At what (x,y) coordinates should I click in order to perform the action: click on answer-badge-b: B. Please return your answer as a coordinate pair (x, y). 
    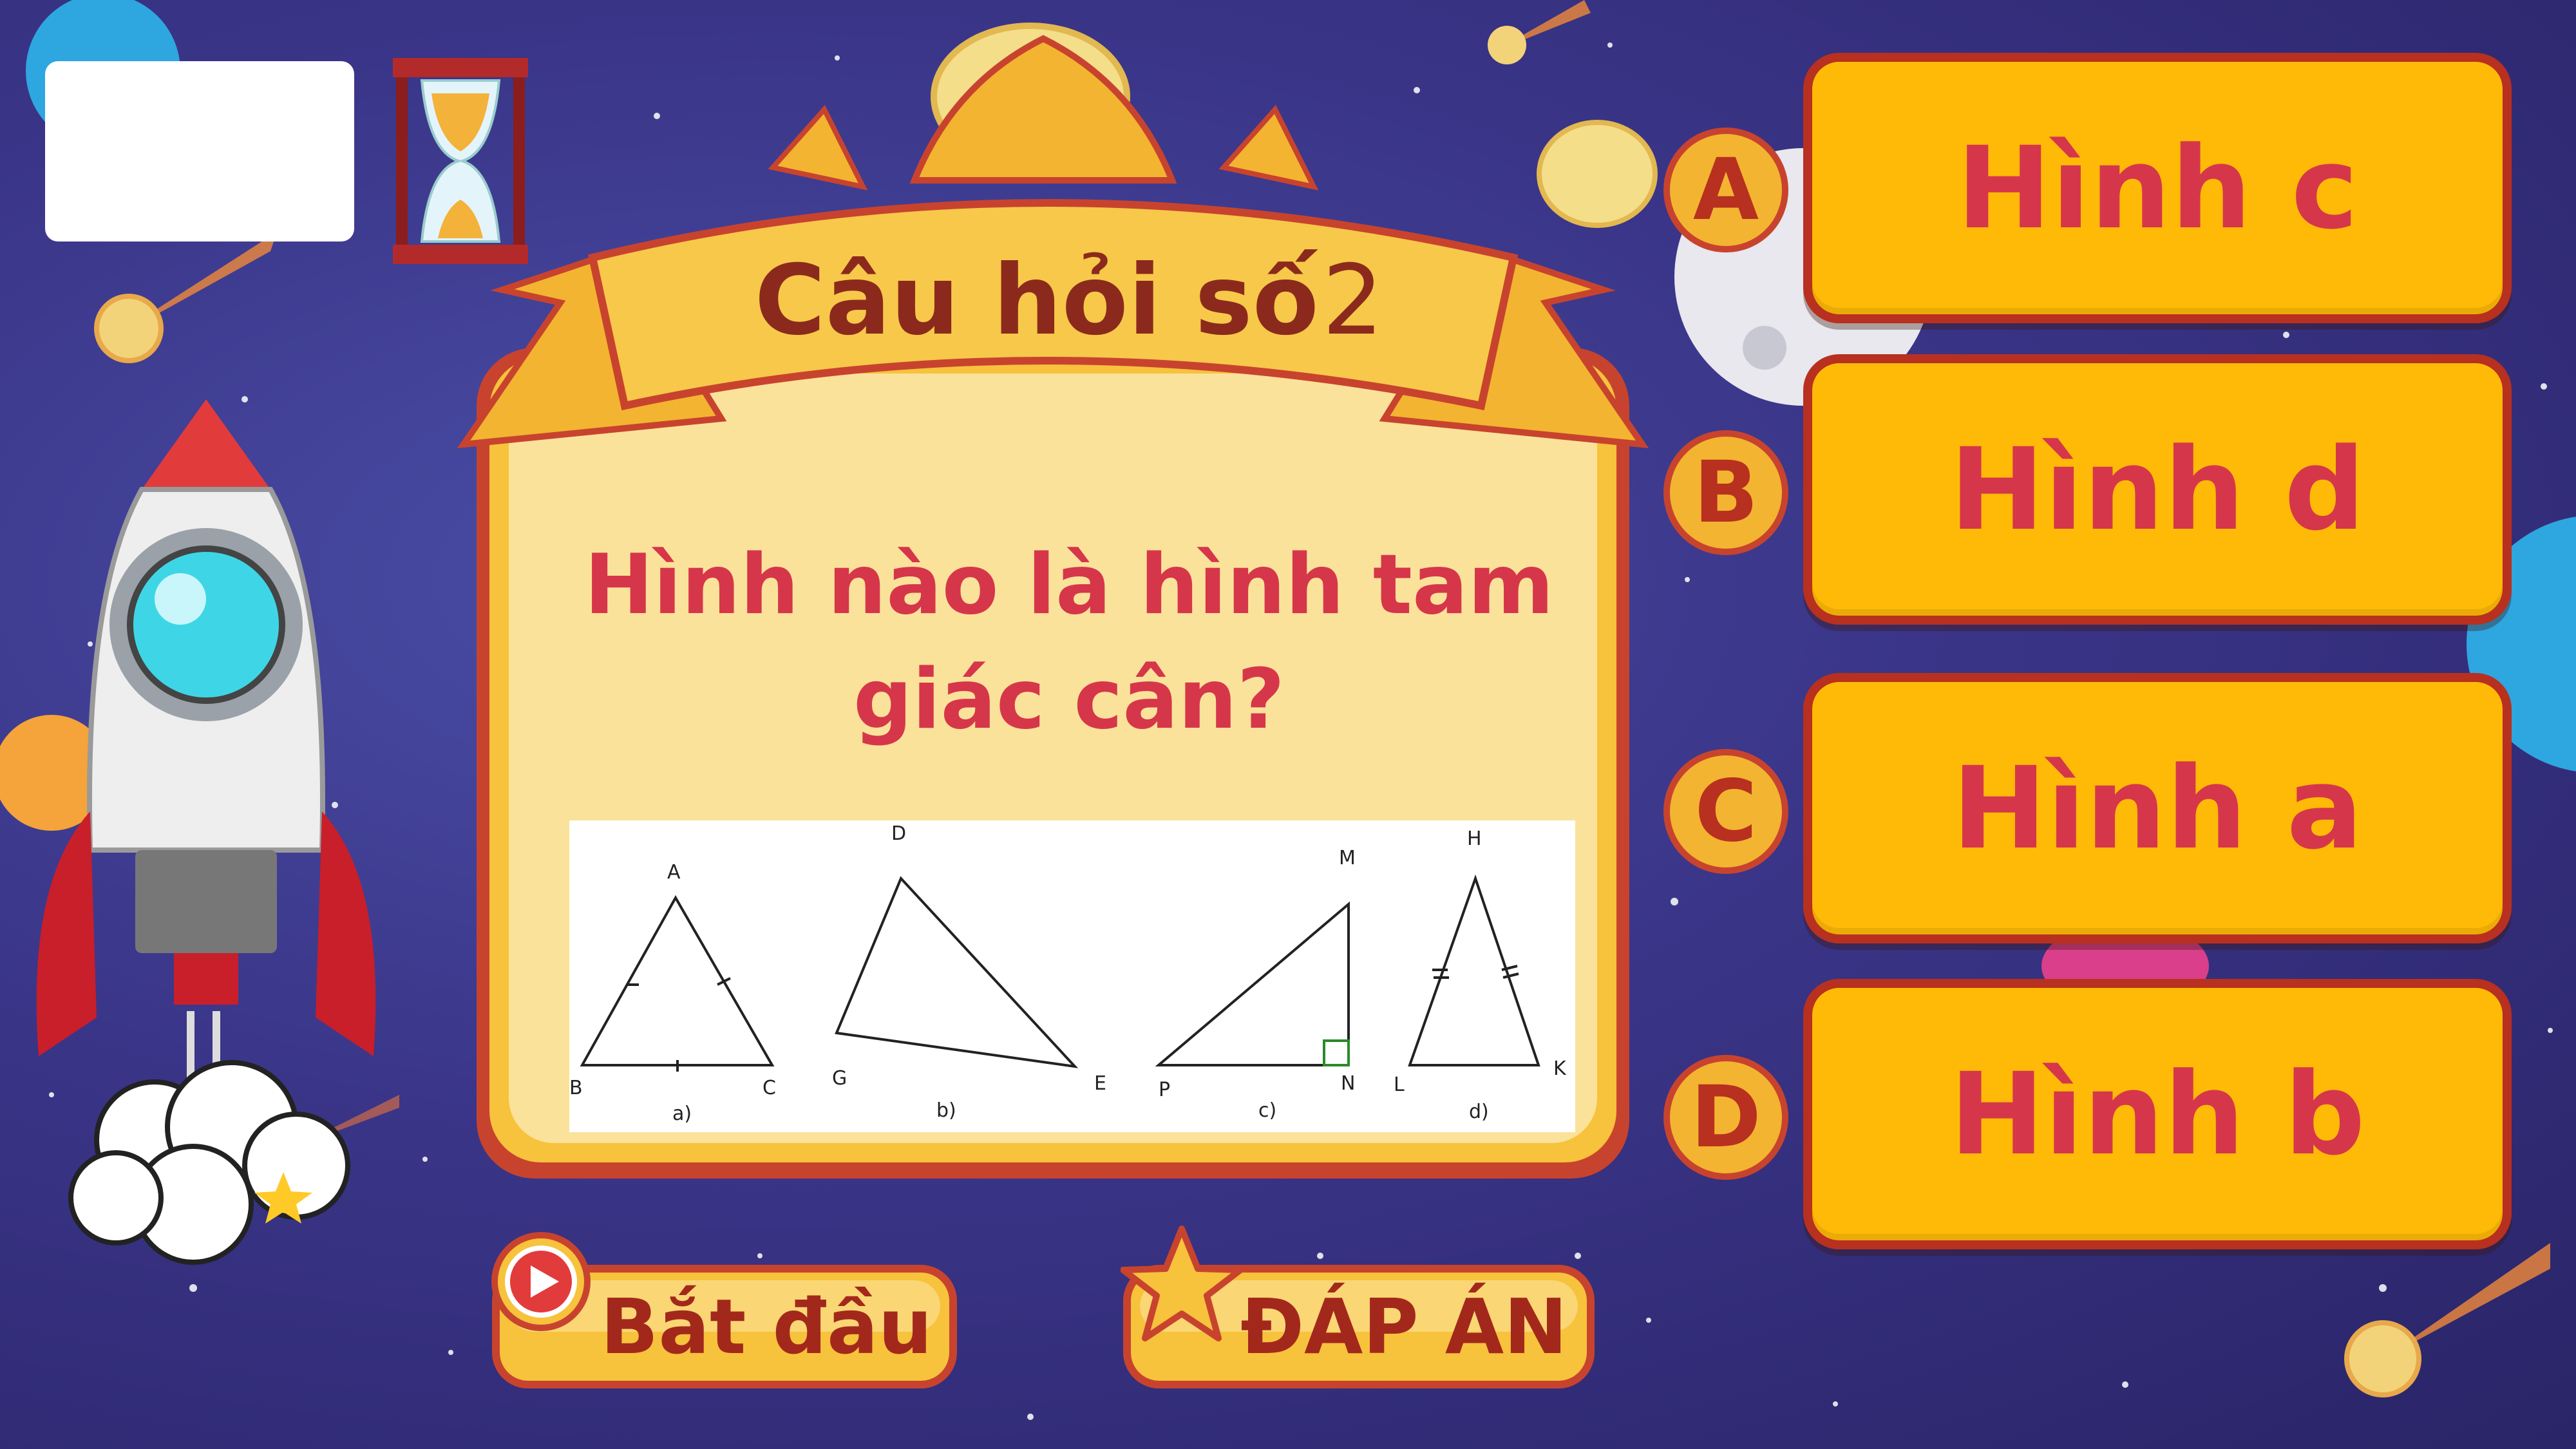
    Looking at the image, I should click on (1726, 493).